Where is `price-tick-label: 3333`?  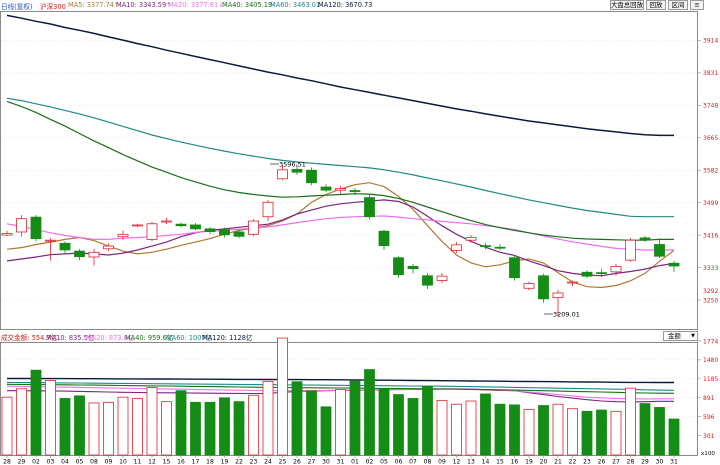
price-tick-label: 3333 is located at coordinates (710, 268).